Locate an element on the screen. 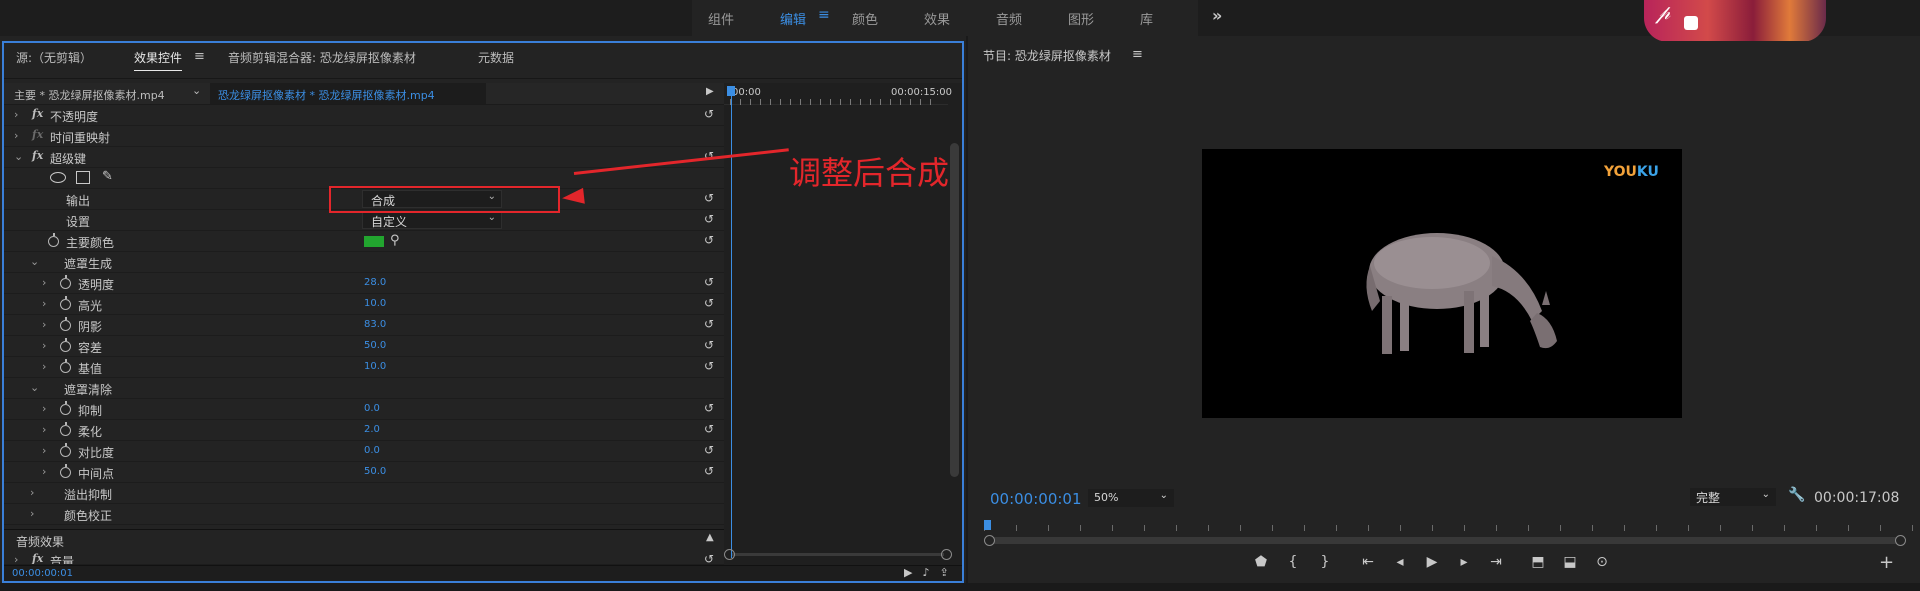 This screenshot has height=591, width=1920. sequence-clip-label: 恐龙绿屏抠像素材 * 恐龙绿屏抠像素材.mp4 is located at coordinates (348, 93).